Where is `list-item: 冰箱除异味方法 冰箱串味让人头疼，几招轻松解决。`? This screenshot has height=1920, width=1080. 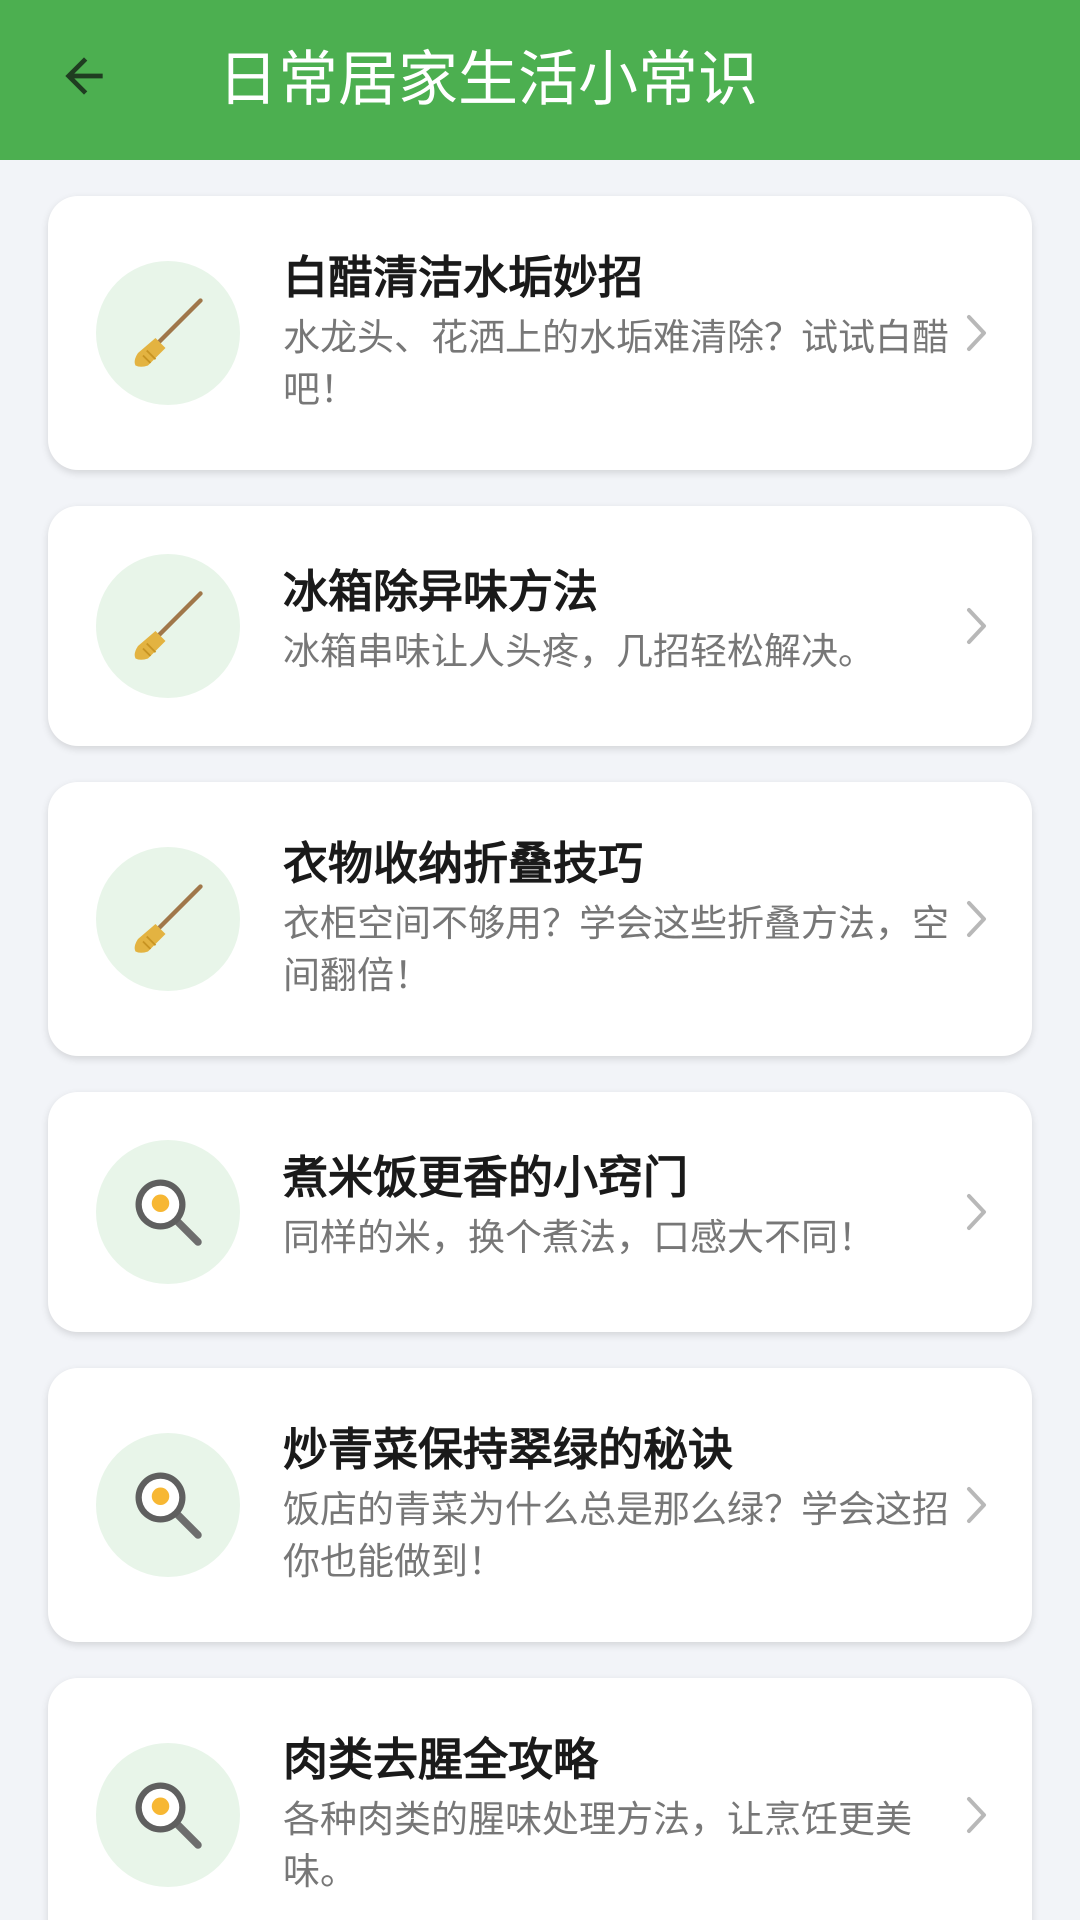 list-item: 冰箱除异味方法 冰箱串味让人头疼，几招轻松解决。 is located at coordinates (540, 626).